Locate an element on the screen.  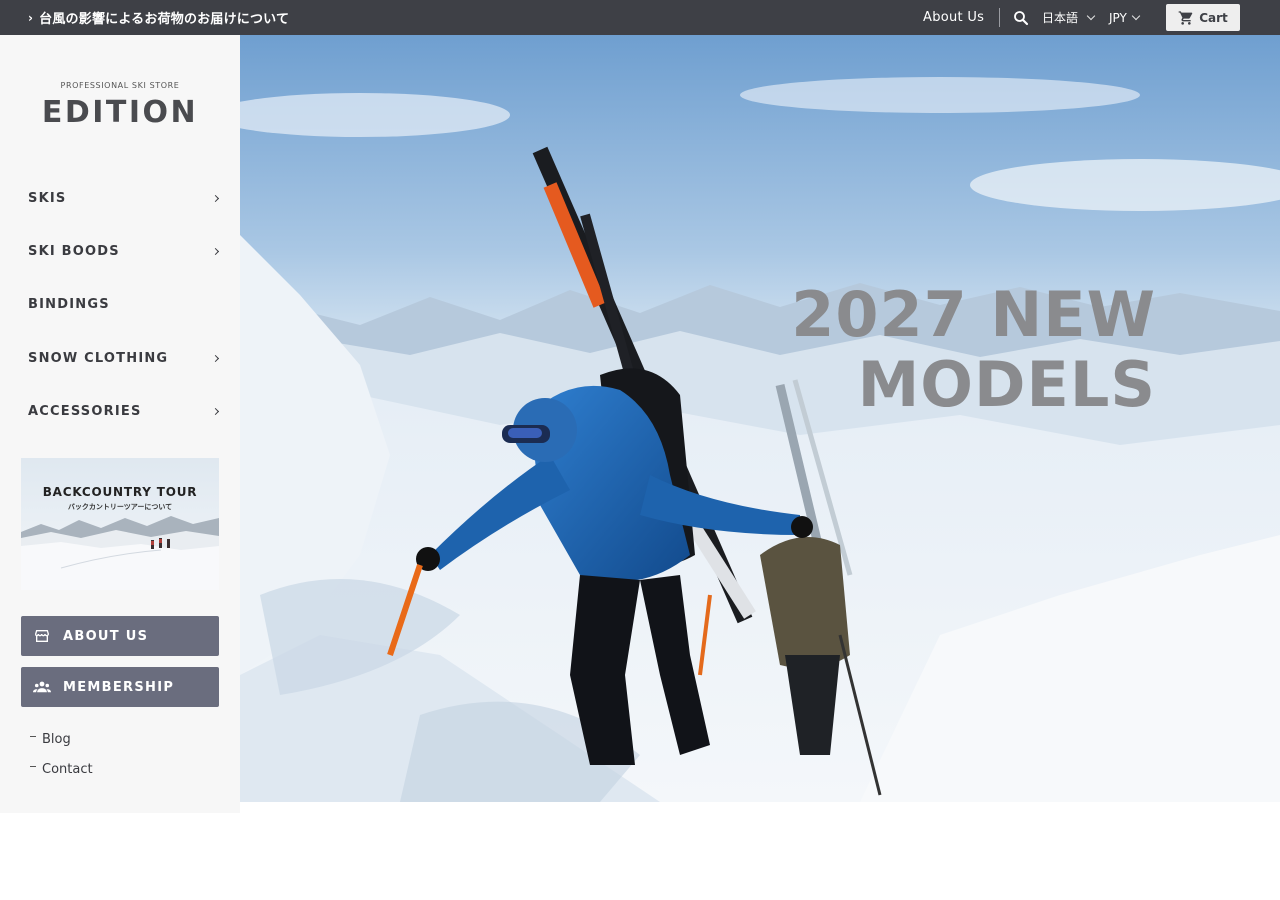
banner-image is located at coordinates (120, 524).